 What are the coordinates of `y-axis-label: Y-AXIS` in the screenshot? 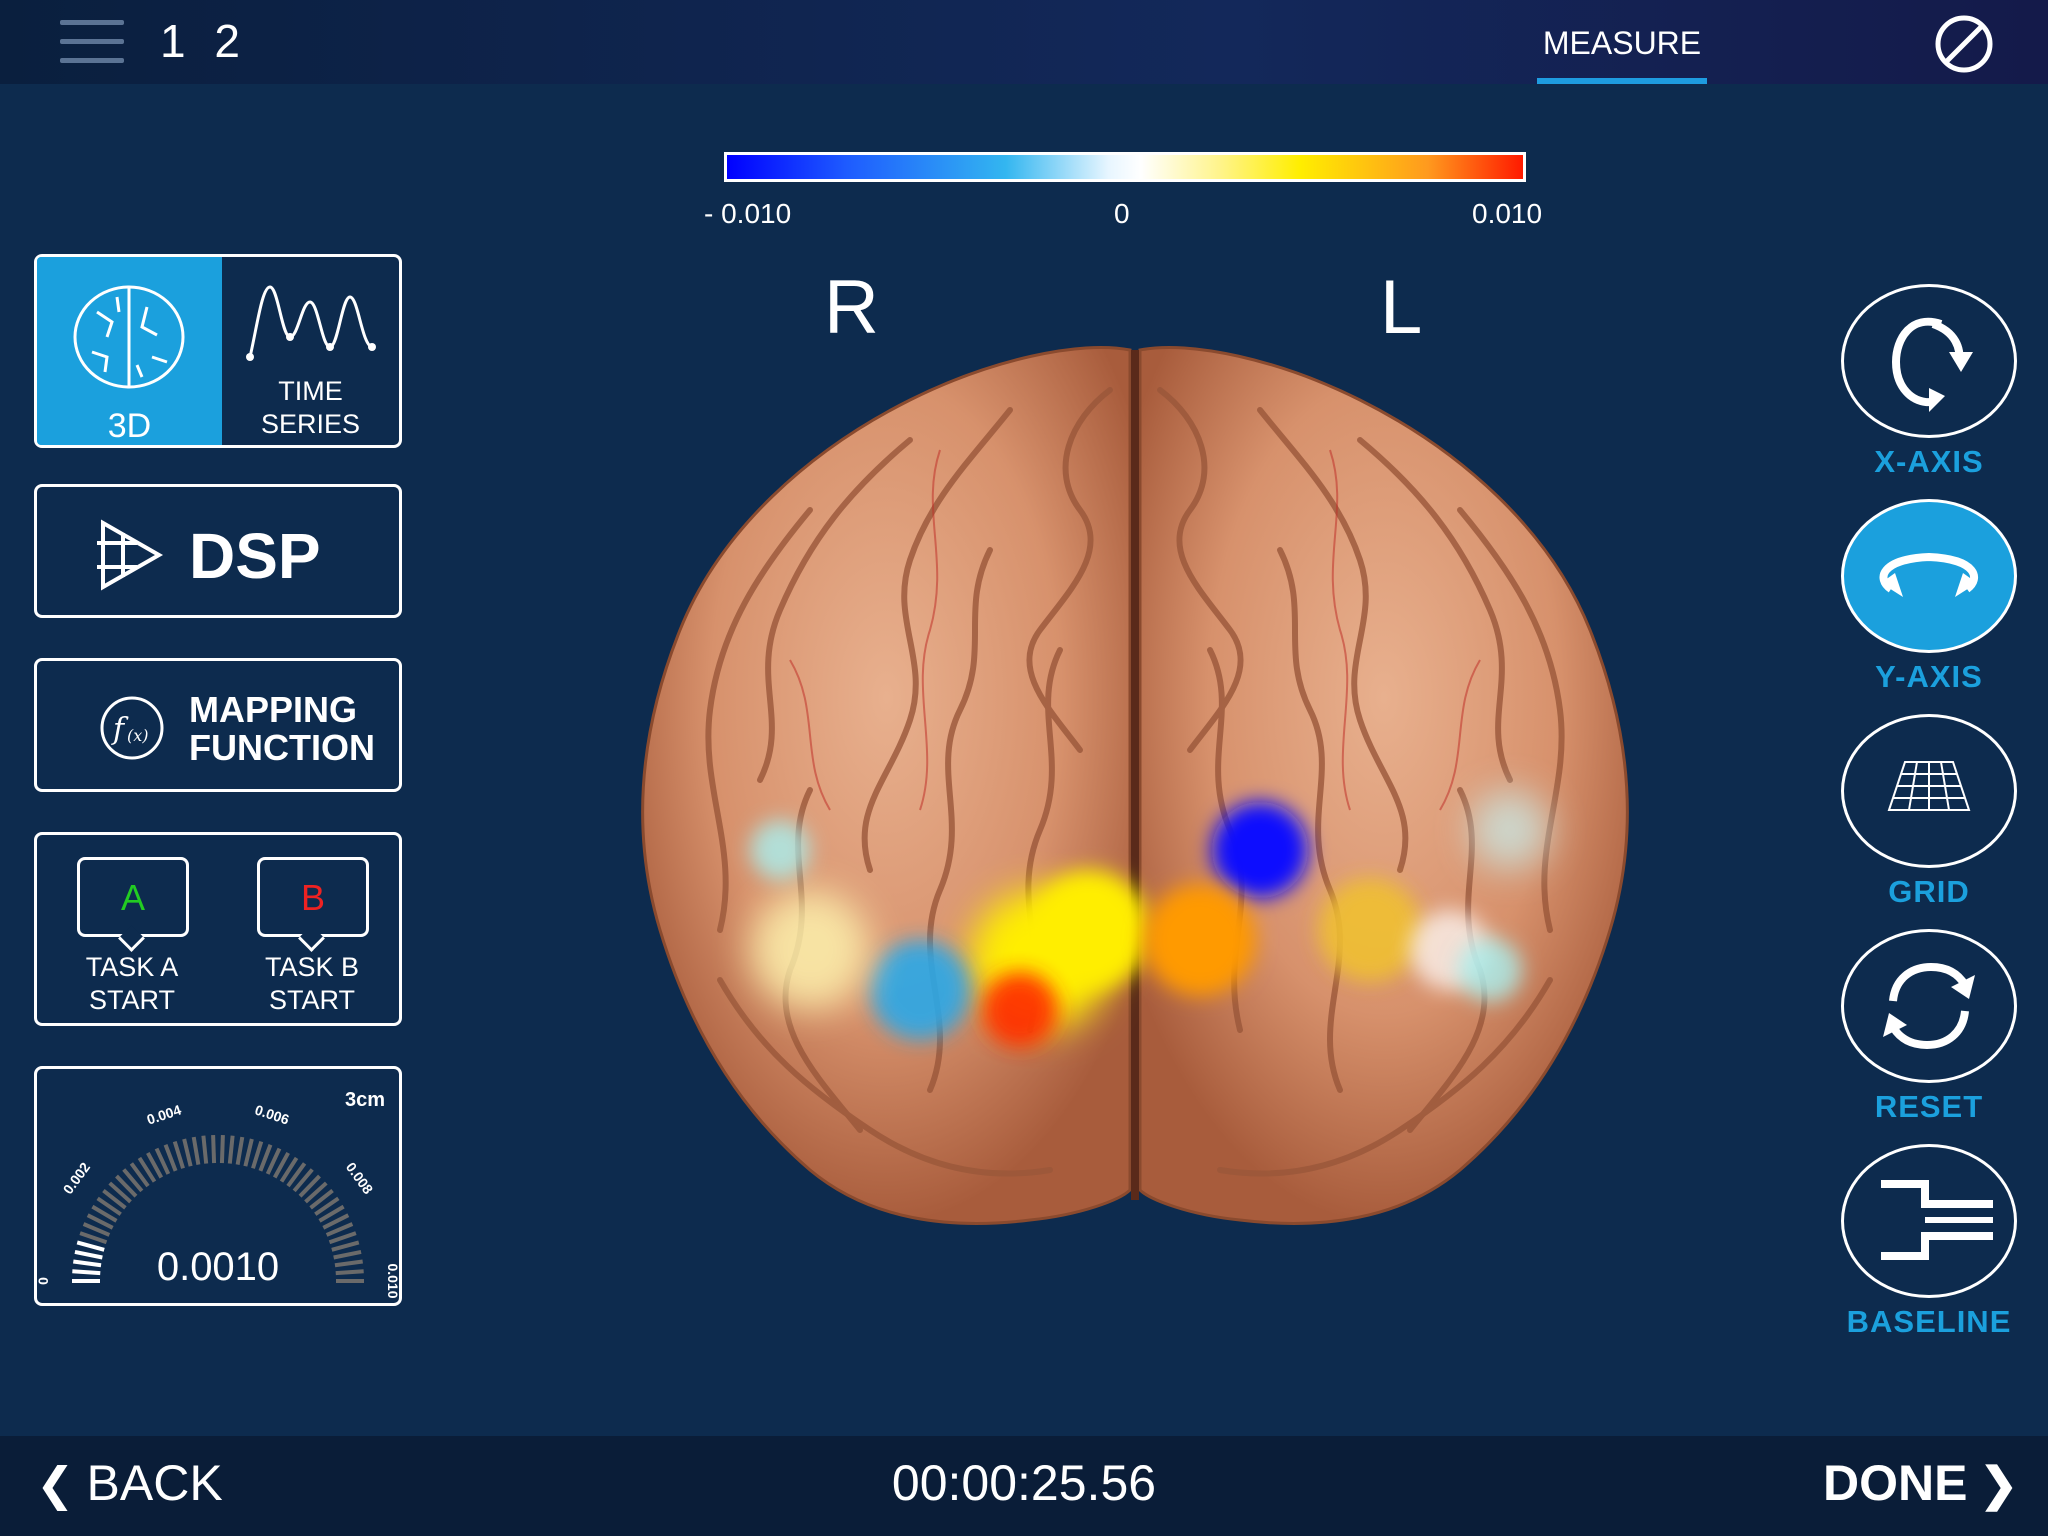 It's located at (1929, 676).